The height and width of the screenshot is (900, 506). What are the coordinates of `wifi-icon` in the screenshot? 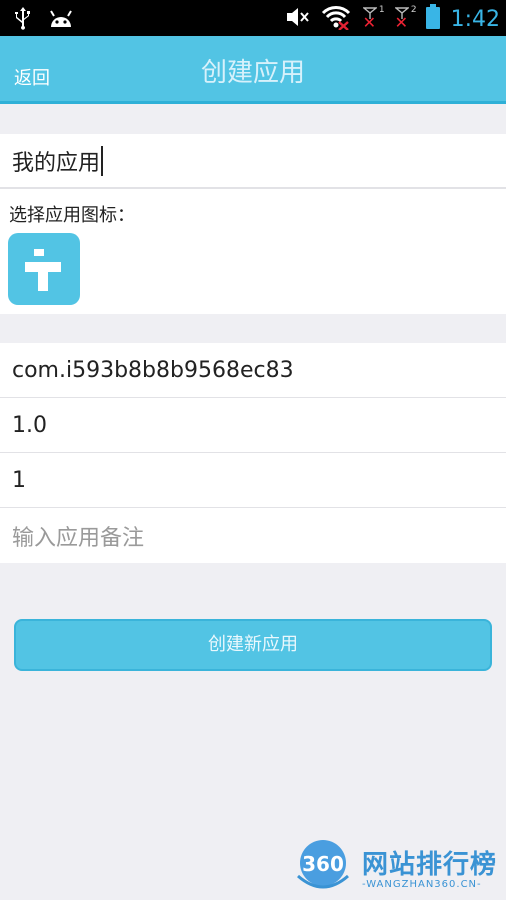 It's located at (336, 19).